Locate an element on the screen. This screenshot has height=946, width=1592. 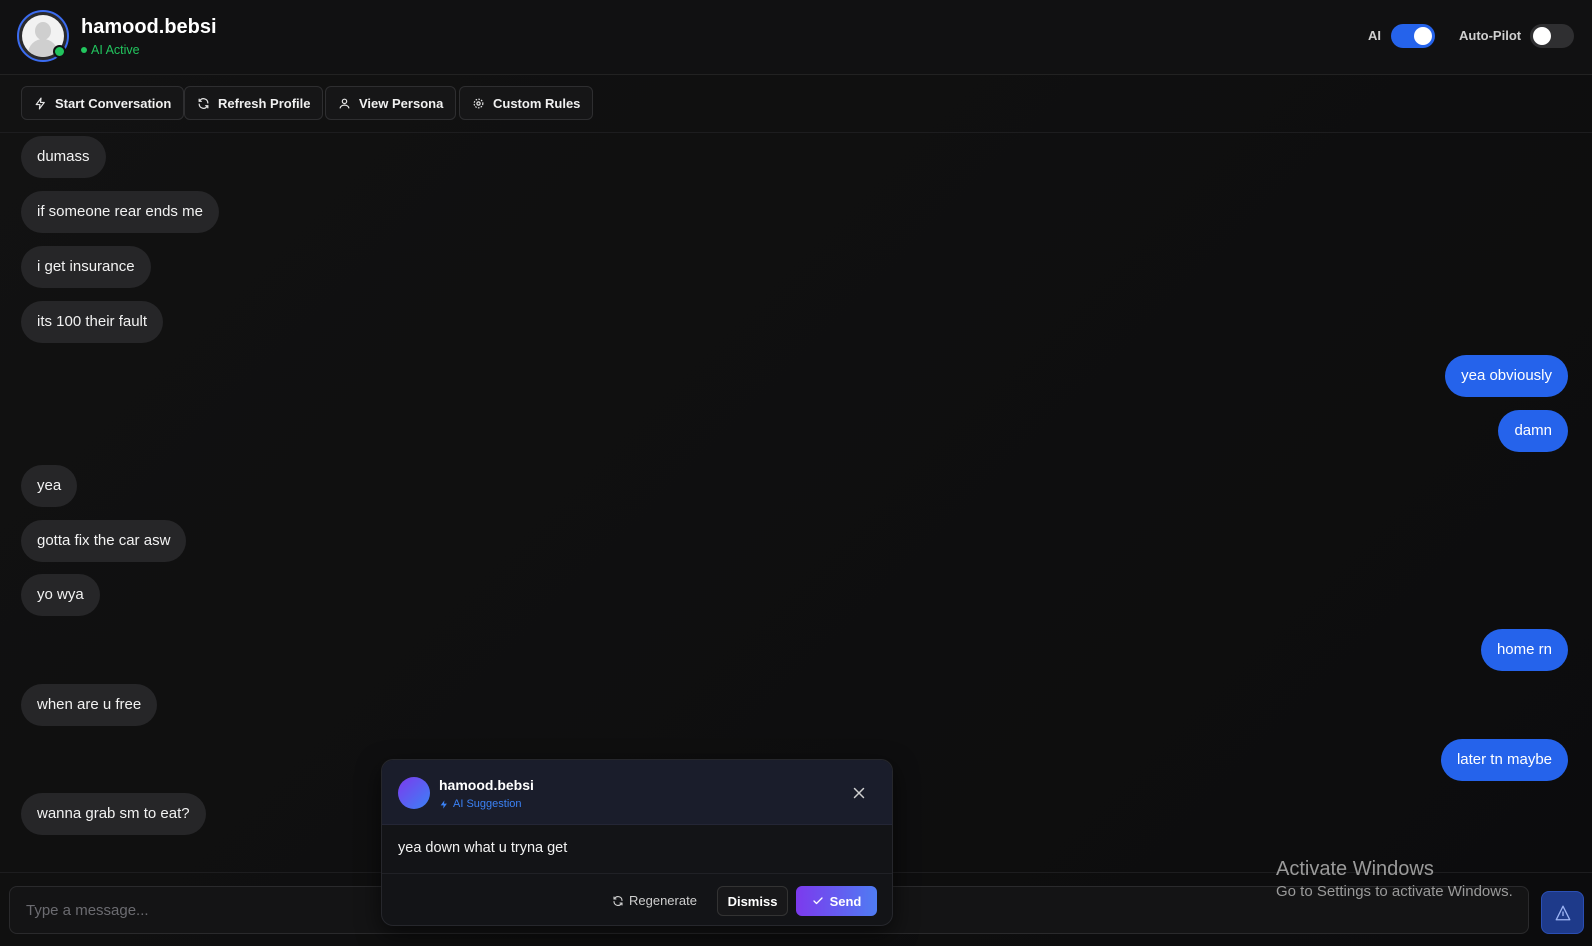
message-incoming: i get insurance is located at coordinates (86, 267).